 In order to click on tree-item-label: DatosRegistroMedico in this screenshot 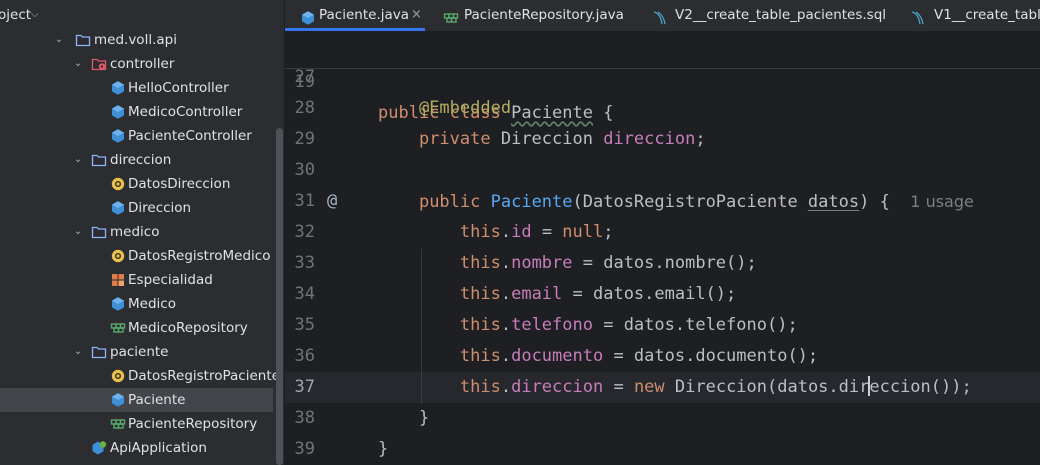, I will do `click(199, 256)`.